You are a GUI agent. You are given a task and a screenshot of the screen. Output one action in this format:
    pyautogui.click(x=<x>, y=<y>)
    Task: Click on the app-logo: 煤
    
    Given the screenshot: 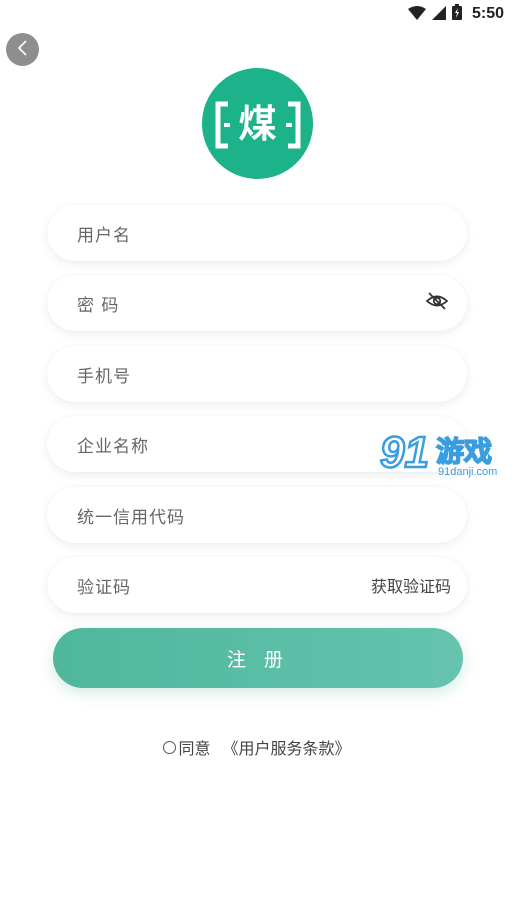 What is the action you would take?
    pyautogui.click(x=257, y=123)
    